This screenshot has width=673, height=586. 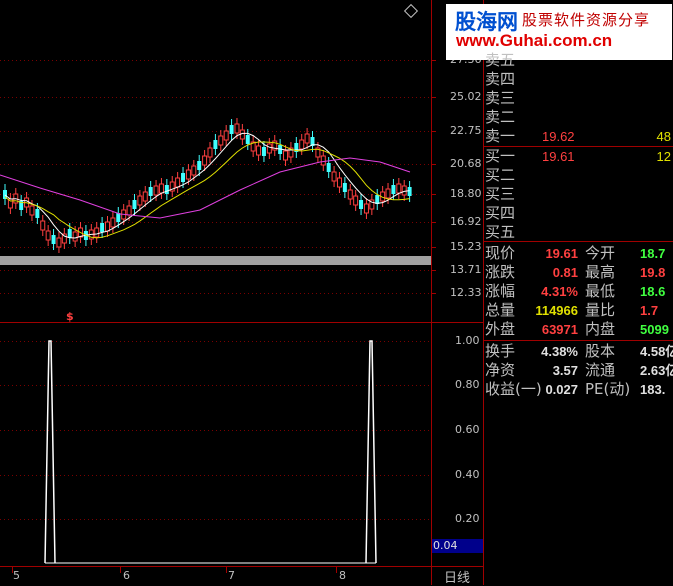 What do you see at coordinates (649, 310) in the screenshot?
I see `stat-value: 1.7` at bounding box center [649, 310].